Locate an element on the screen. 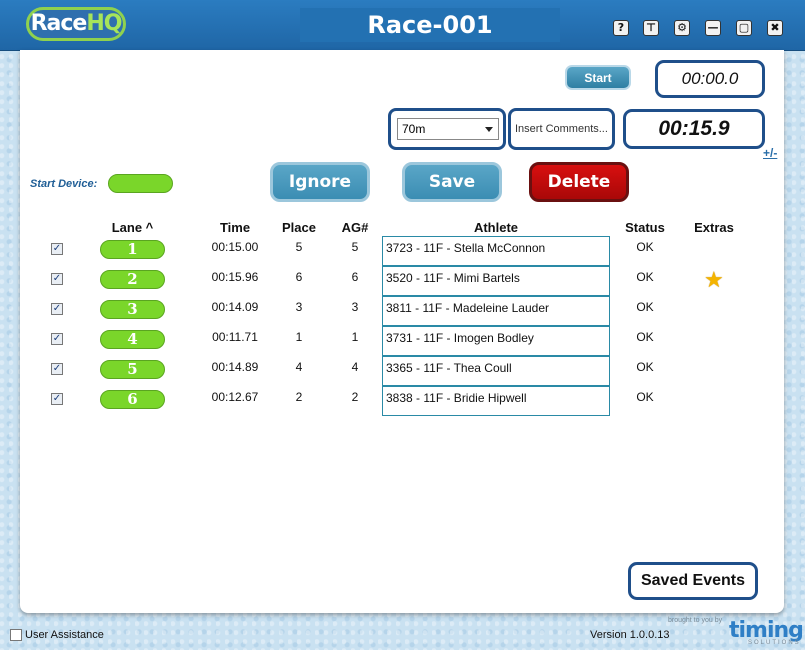  close-icon: ✖ is located at coordinates (775, 28).